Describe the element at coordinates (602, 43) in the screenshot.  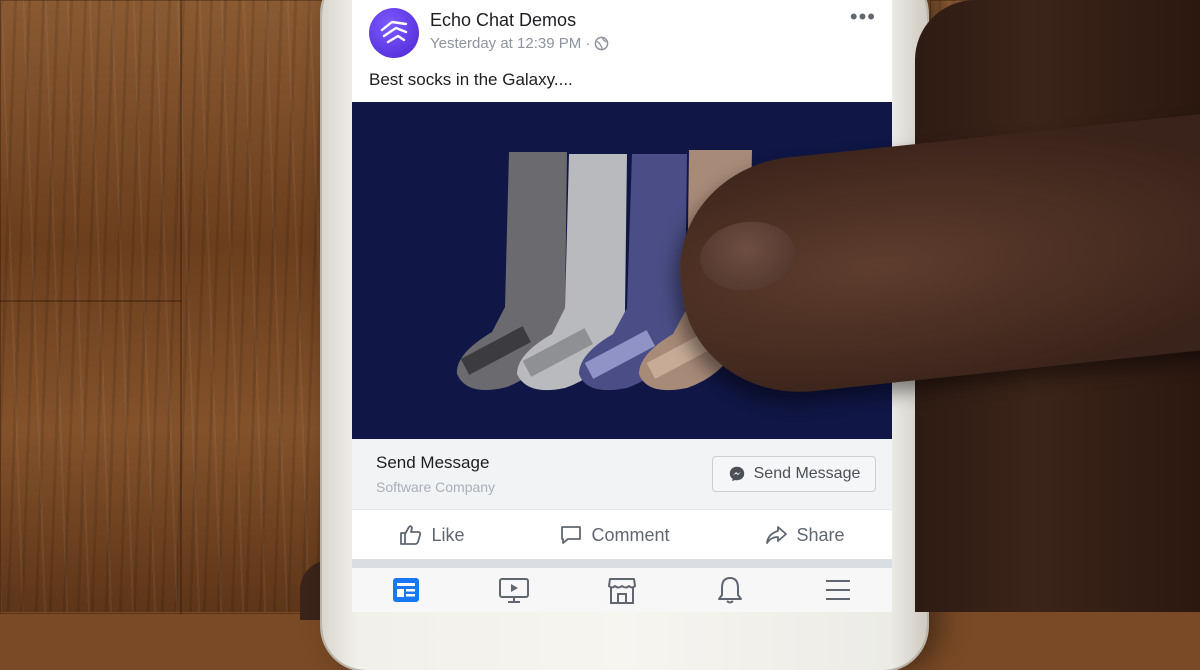
I see `globe-icon` at that location.